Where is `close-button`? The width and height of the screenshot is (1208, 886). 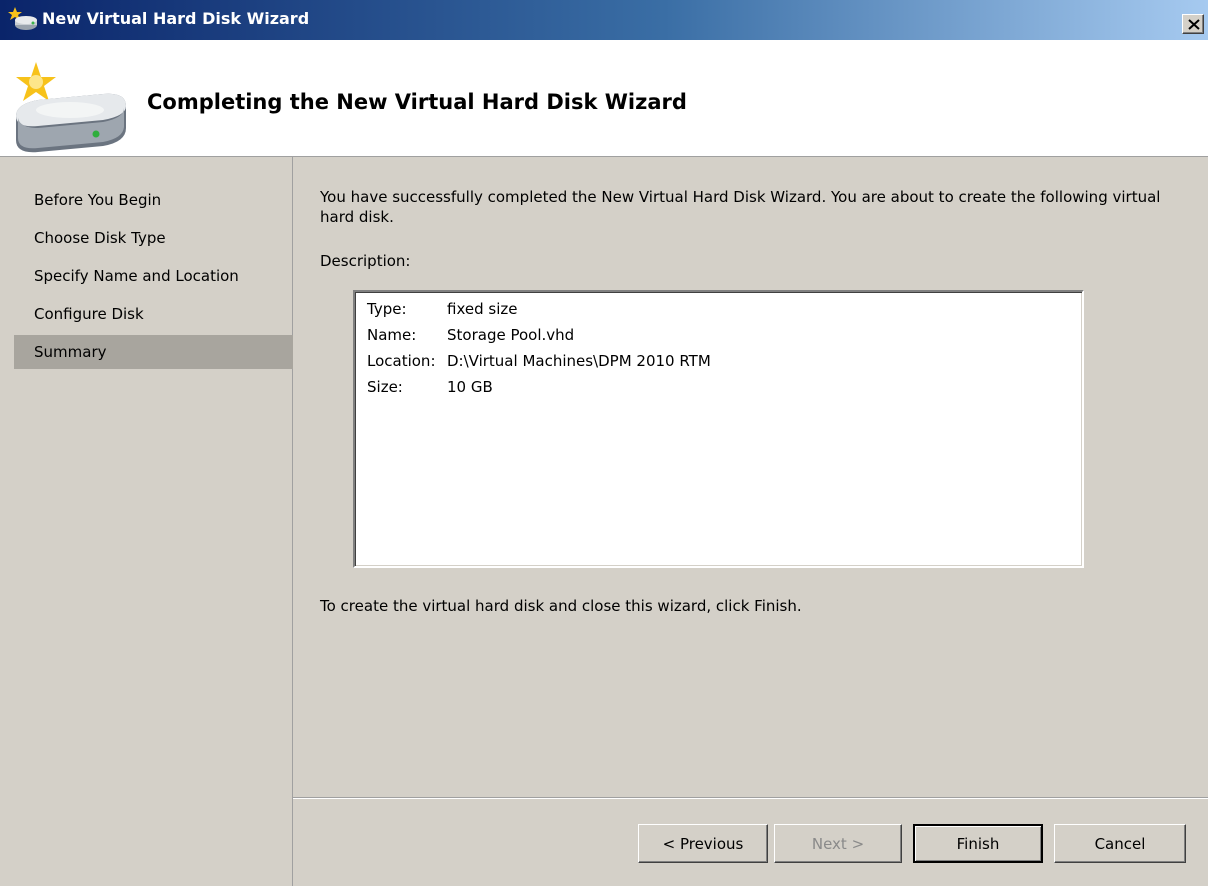 close-button is located at coordinates (1193, 24).